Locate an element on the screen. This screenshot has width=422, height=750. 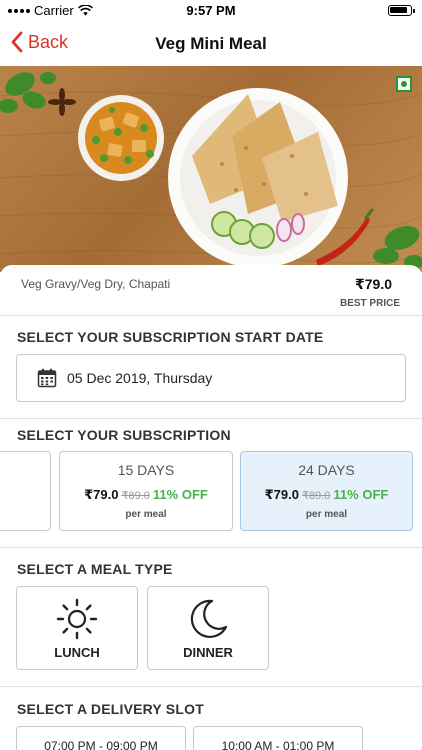
delivery-slot-heading: SELECT A DELIVERY SLOT is located at coordinates (110, 709).